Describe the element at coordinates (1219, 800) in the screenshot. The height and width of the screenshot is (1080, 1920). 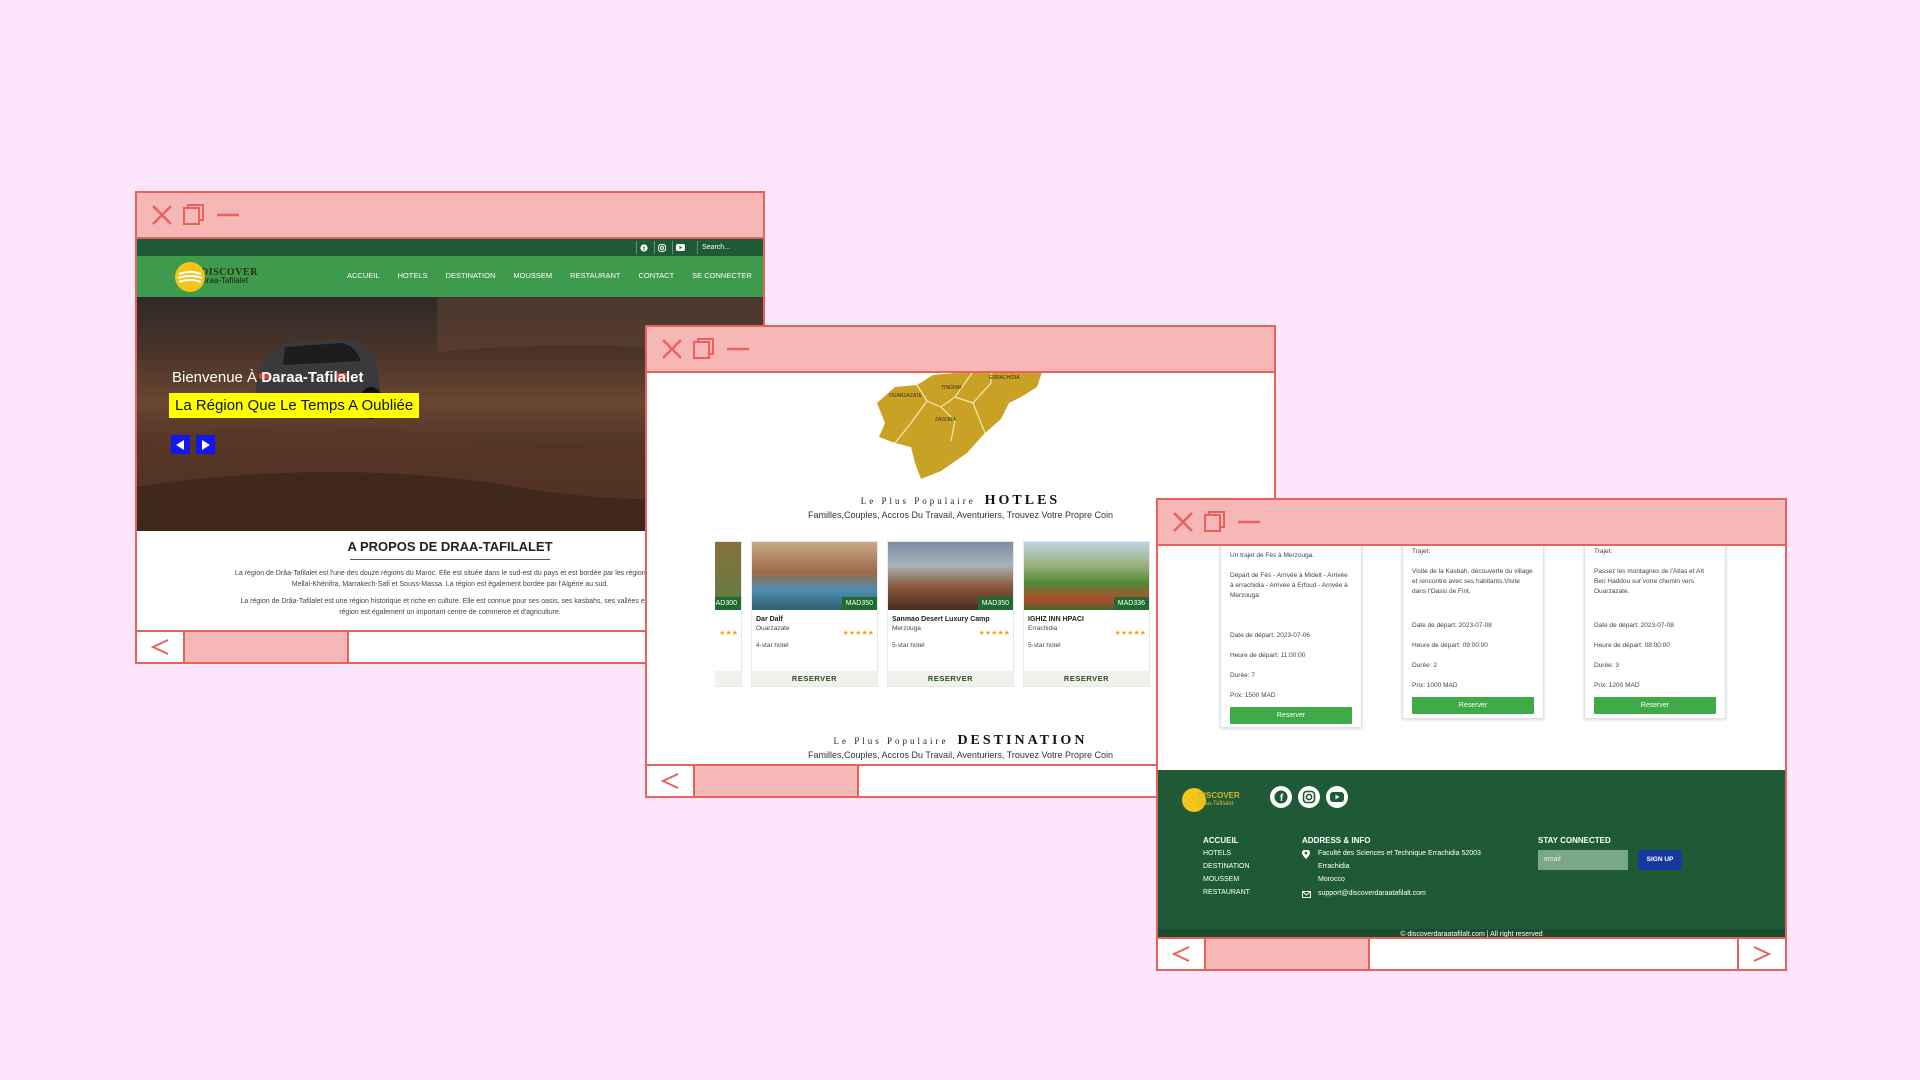
I see `footer-logo: DISCOVER Draa-Tafilalet` at that location.